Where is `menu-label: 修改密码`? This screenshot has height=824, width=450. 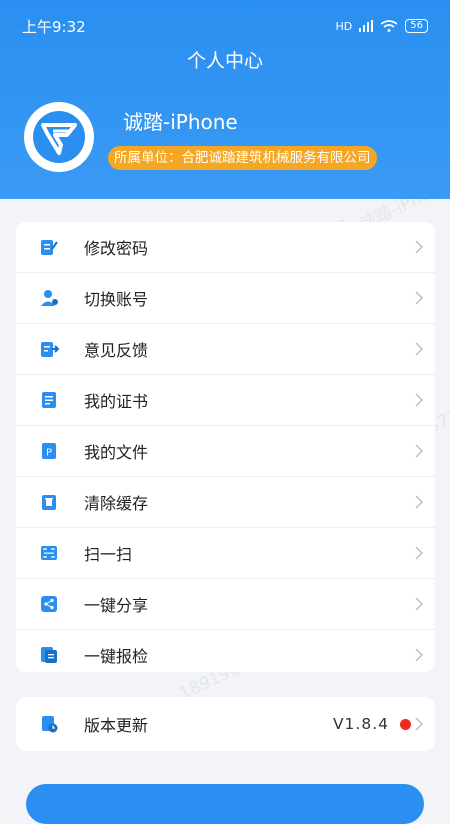
menu-label: 修改密码 is located at coordinates (116, 248).